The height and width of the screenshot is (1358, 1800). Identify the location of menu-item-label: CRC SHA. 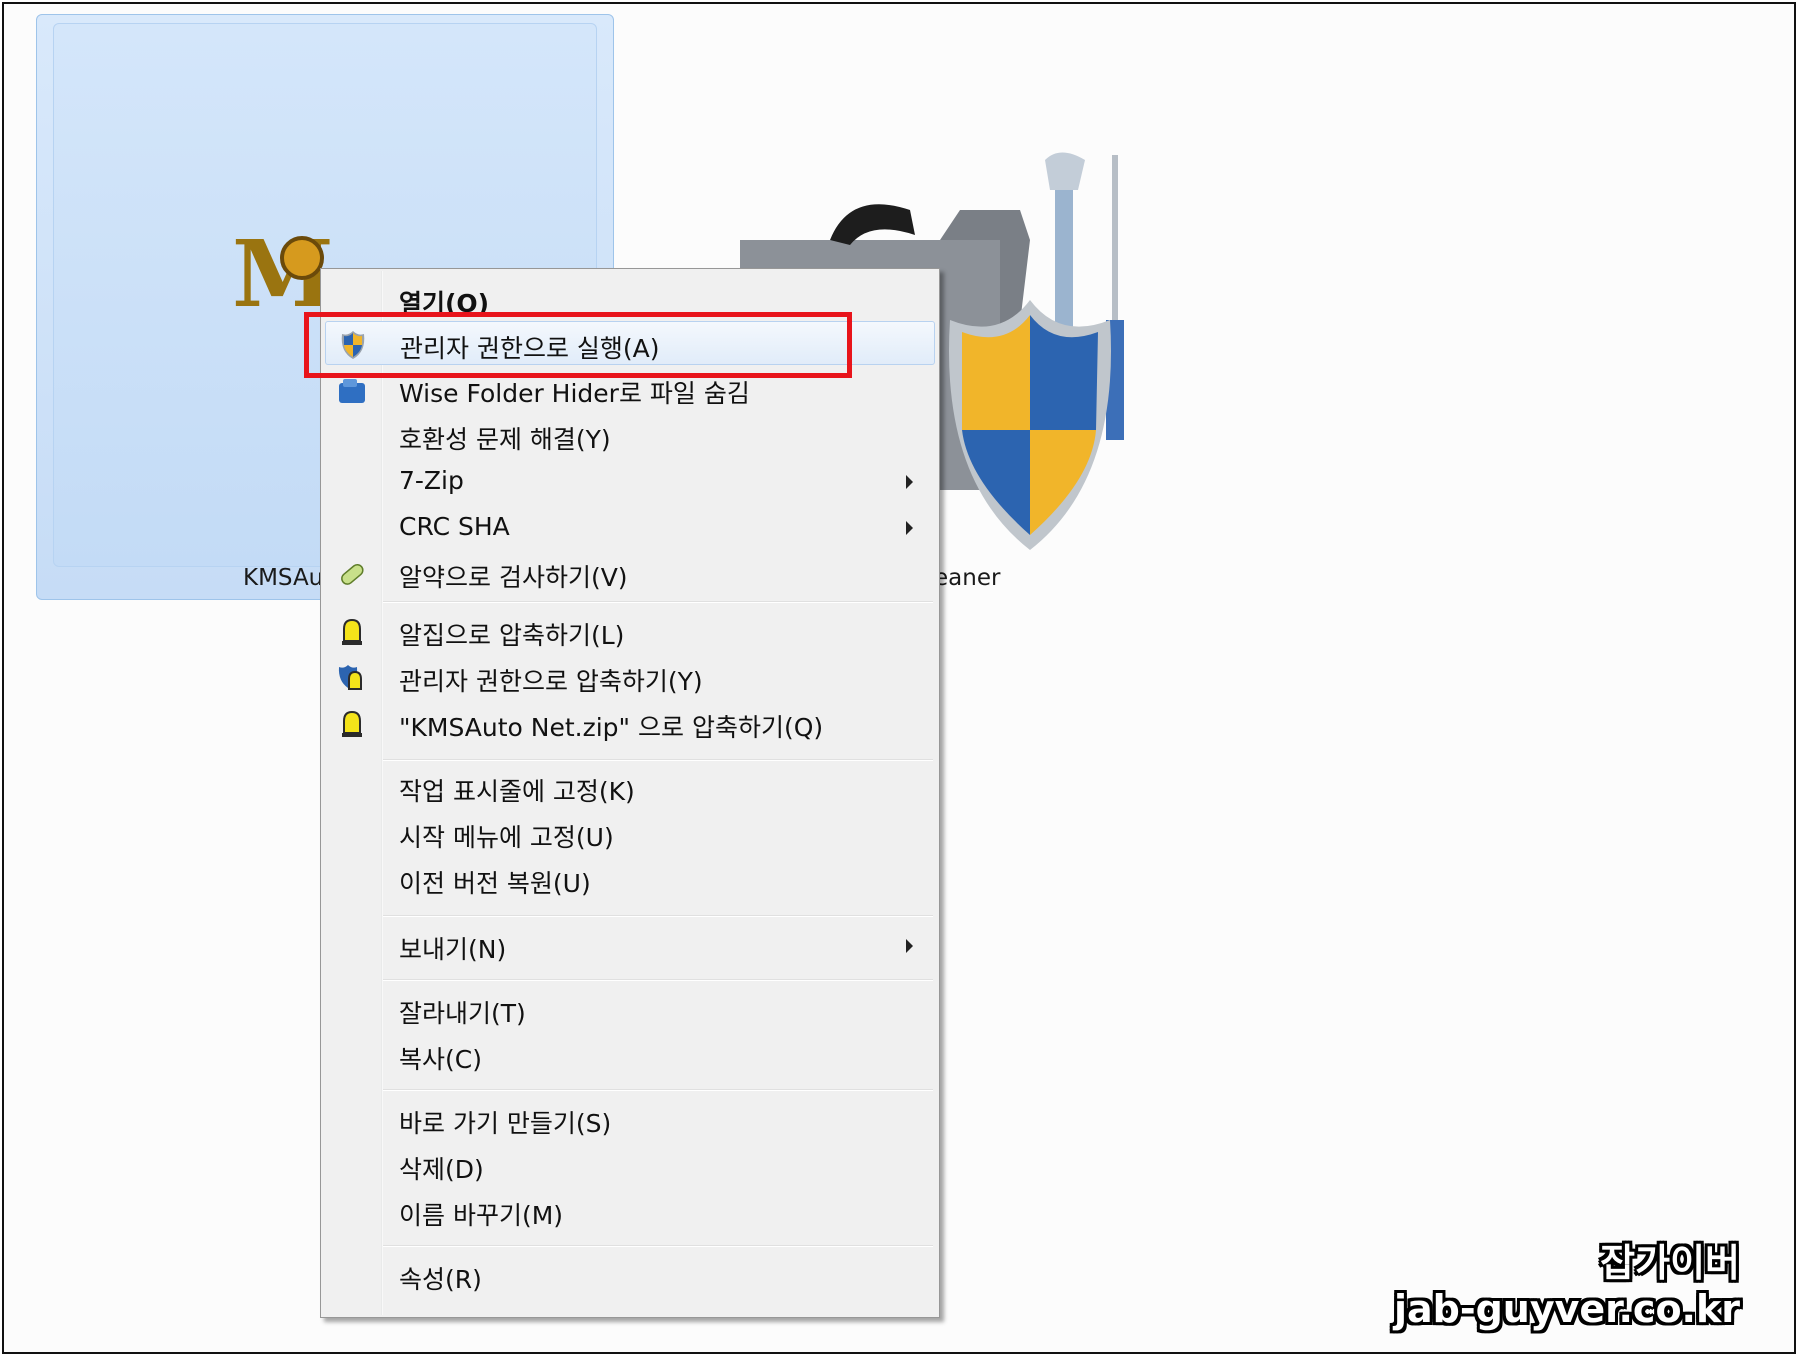
(454, 526).